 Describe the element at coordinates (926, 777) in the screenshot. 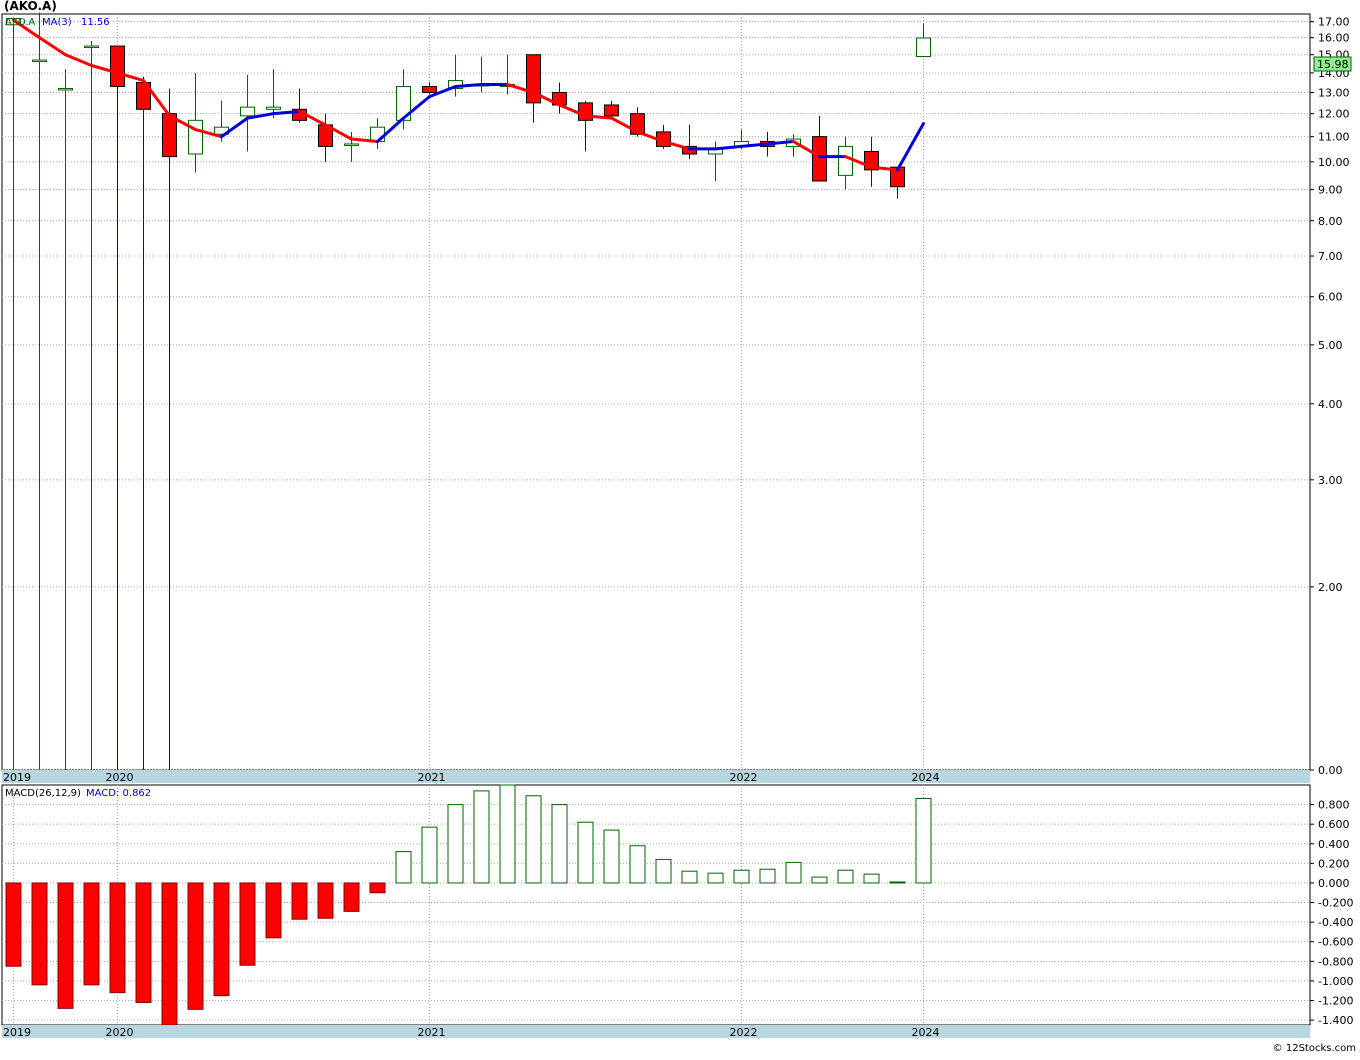

I see `price-x-label: 2024` at that location.